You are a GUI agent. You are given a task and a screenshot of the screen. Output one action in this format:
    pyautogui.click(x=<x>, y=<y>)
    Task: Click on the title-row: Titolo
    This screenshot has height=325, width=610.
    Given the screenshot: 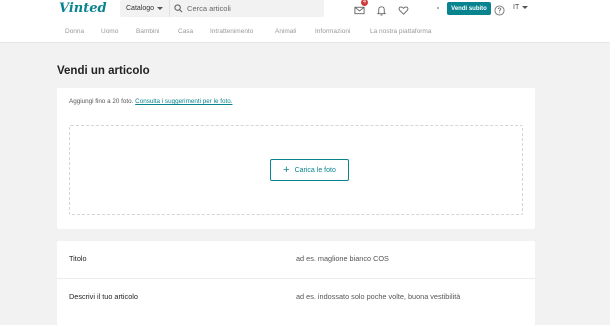 What is the action you would take?
    pyautogui.click(x=296, y=260)
    